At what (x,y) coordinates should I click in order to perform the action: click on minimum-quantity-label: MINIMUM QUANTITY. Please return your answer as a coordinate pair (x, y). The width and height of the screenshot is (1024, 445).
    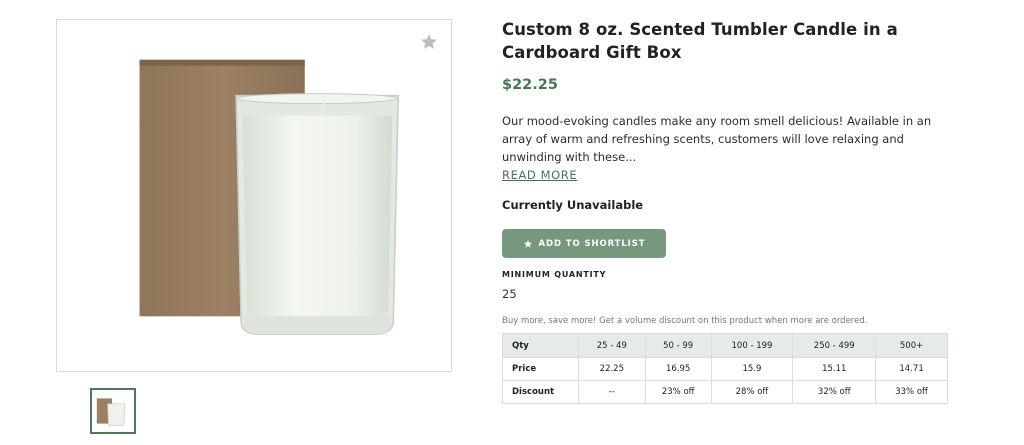
    Looking at the image, I should click on (554, 274).